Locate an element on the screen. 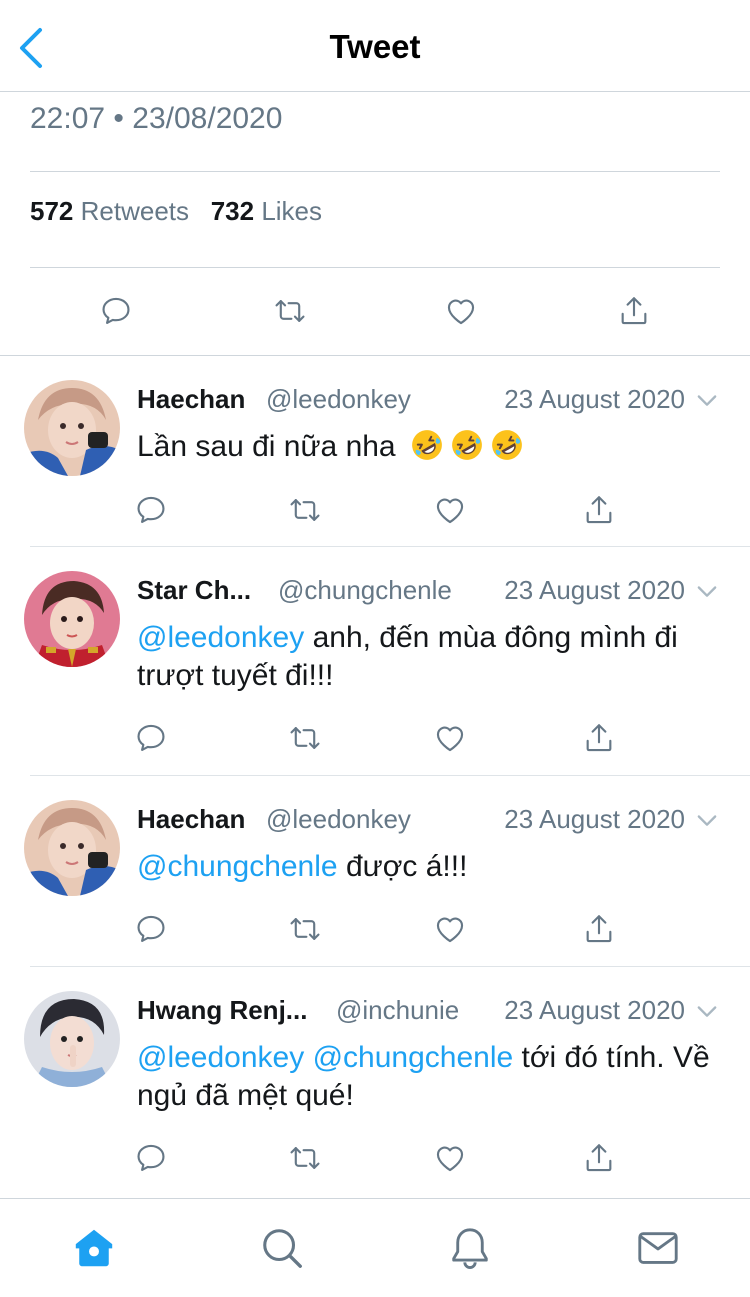 This screenshot has height=1297, width=750. search-icon is located at coordinates (282, 1248).